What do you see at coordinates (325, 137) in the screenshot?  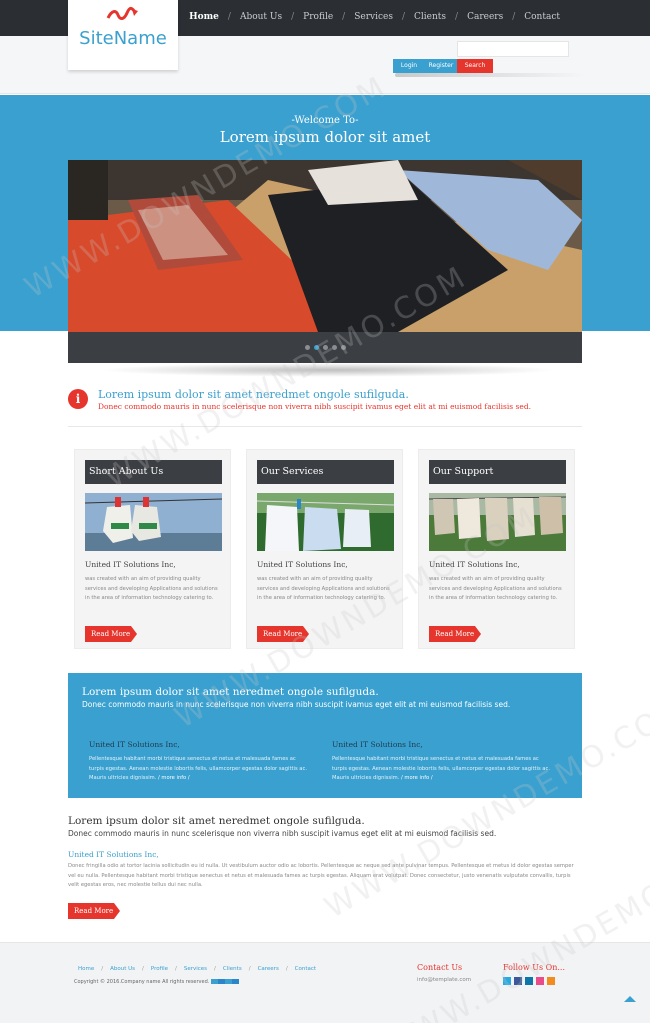 I see `hero-title: Lorem ipsum dolor sit amet` at bounding box center [325, 137].